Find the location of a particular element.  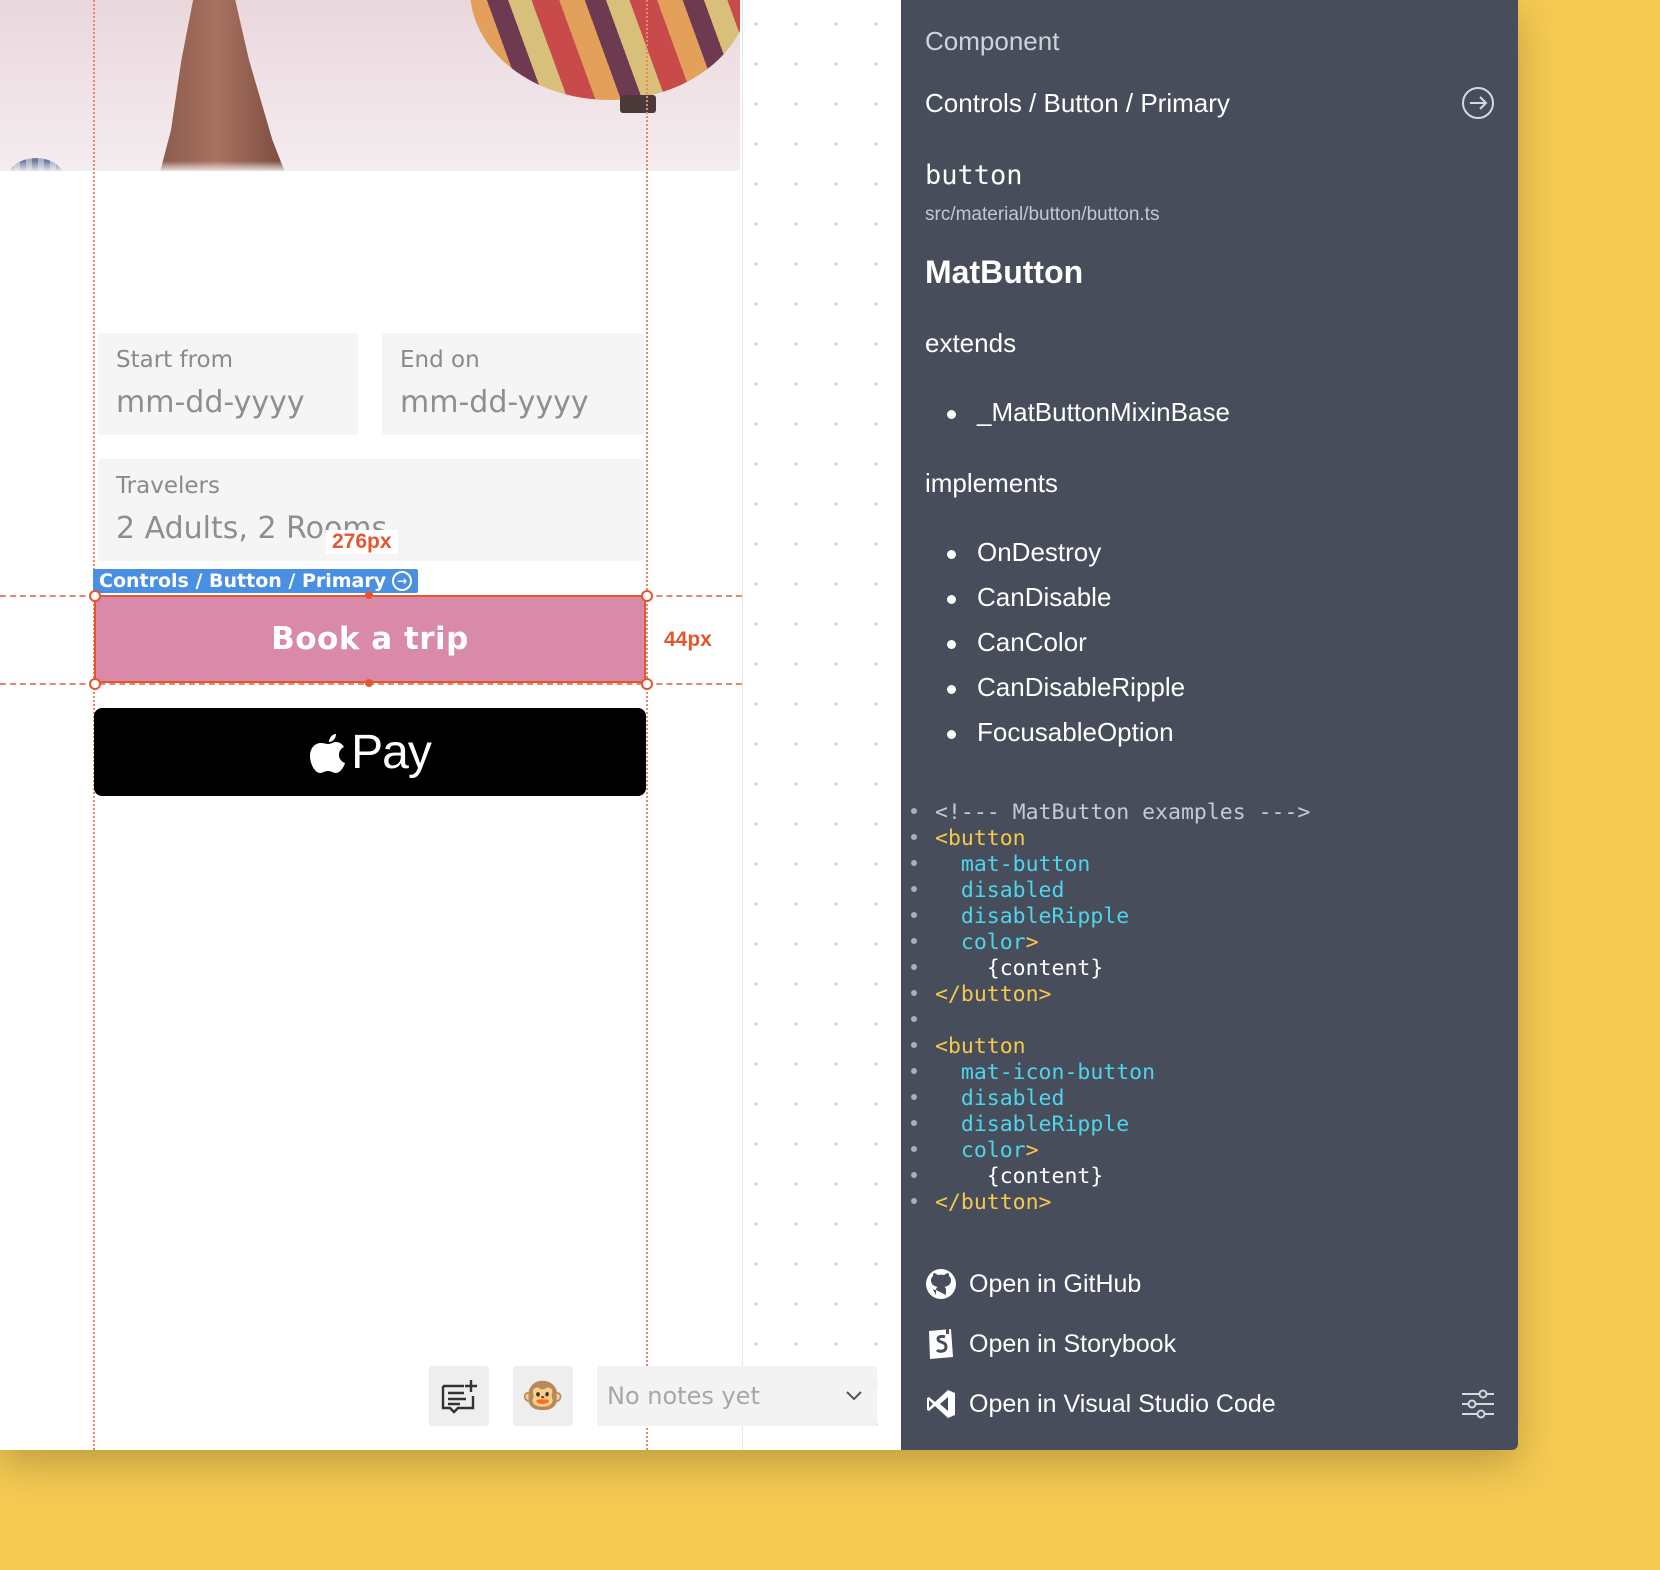

component-tag-label: Controls / Button / Primary is located at coordinates (243, 581).